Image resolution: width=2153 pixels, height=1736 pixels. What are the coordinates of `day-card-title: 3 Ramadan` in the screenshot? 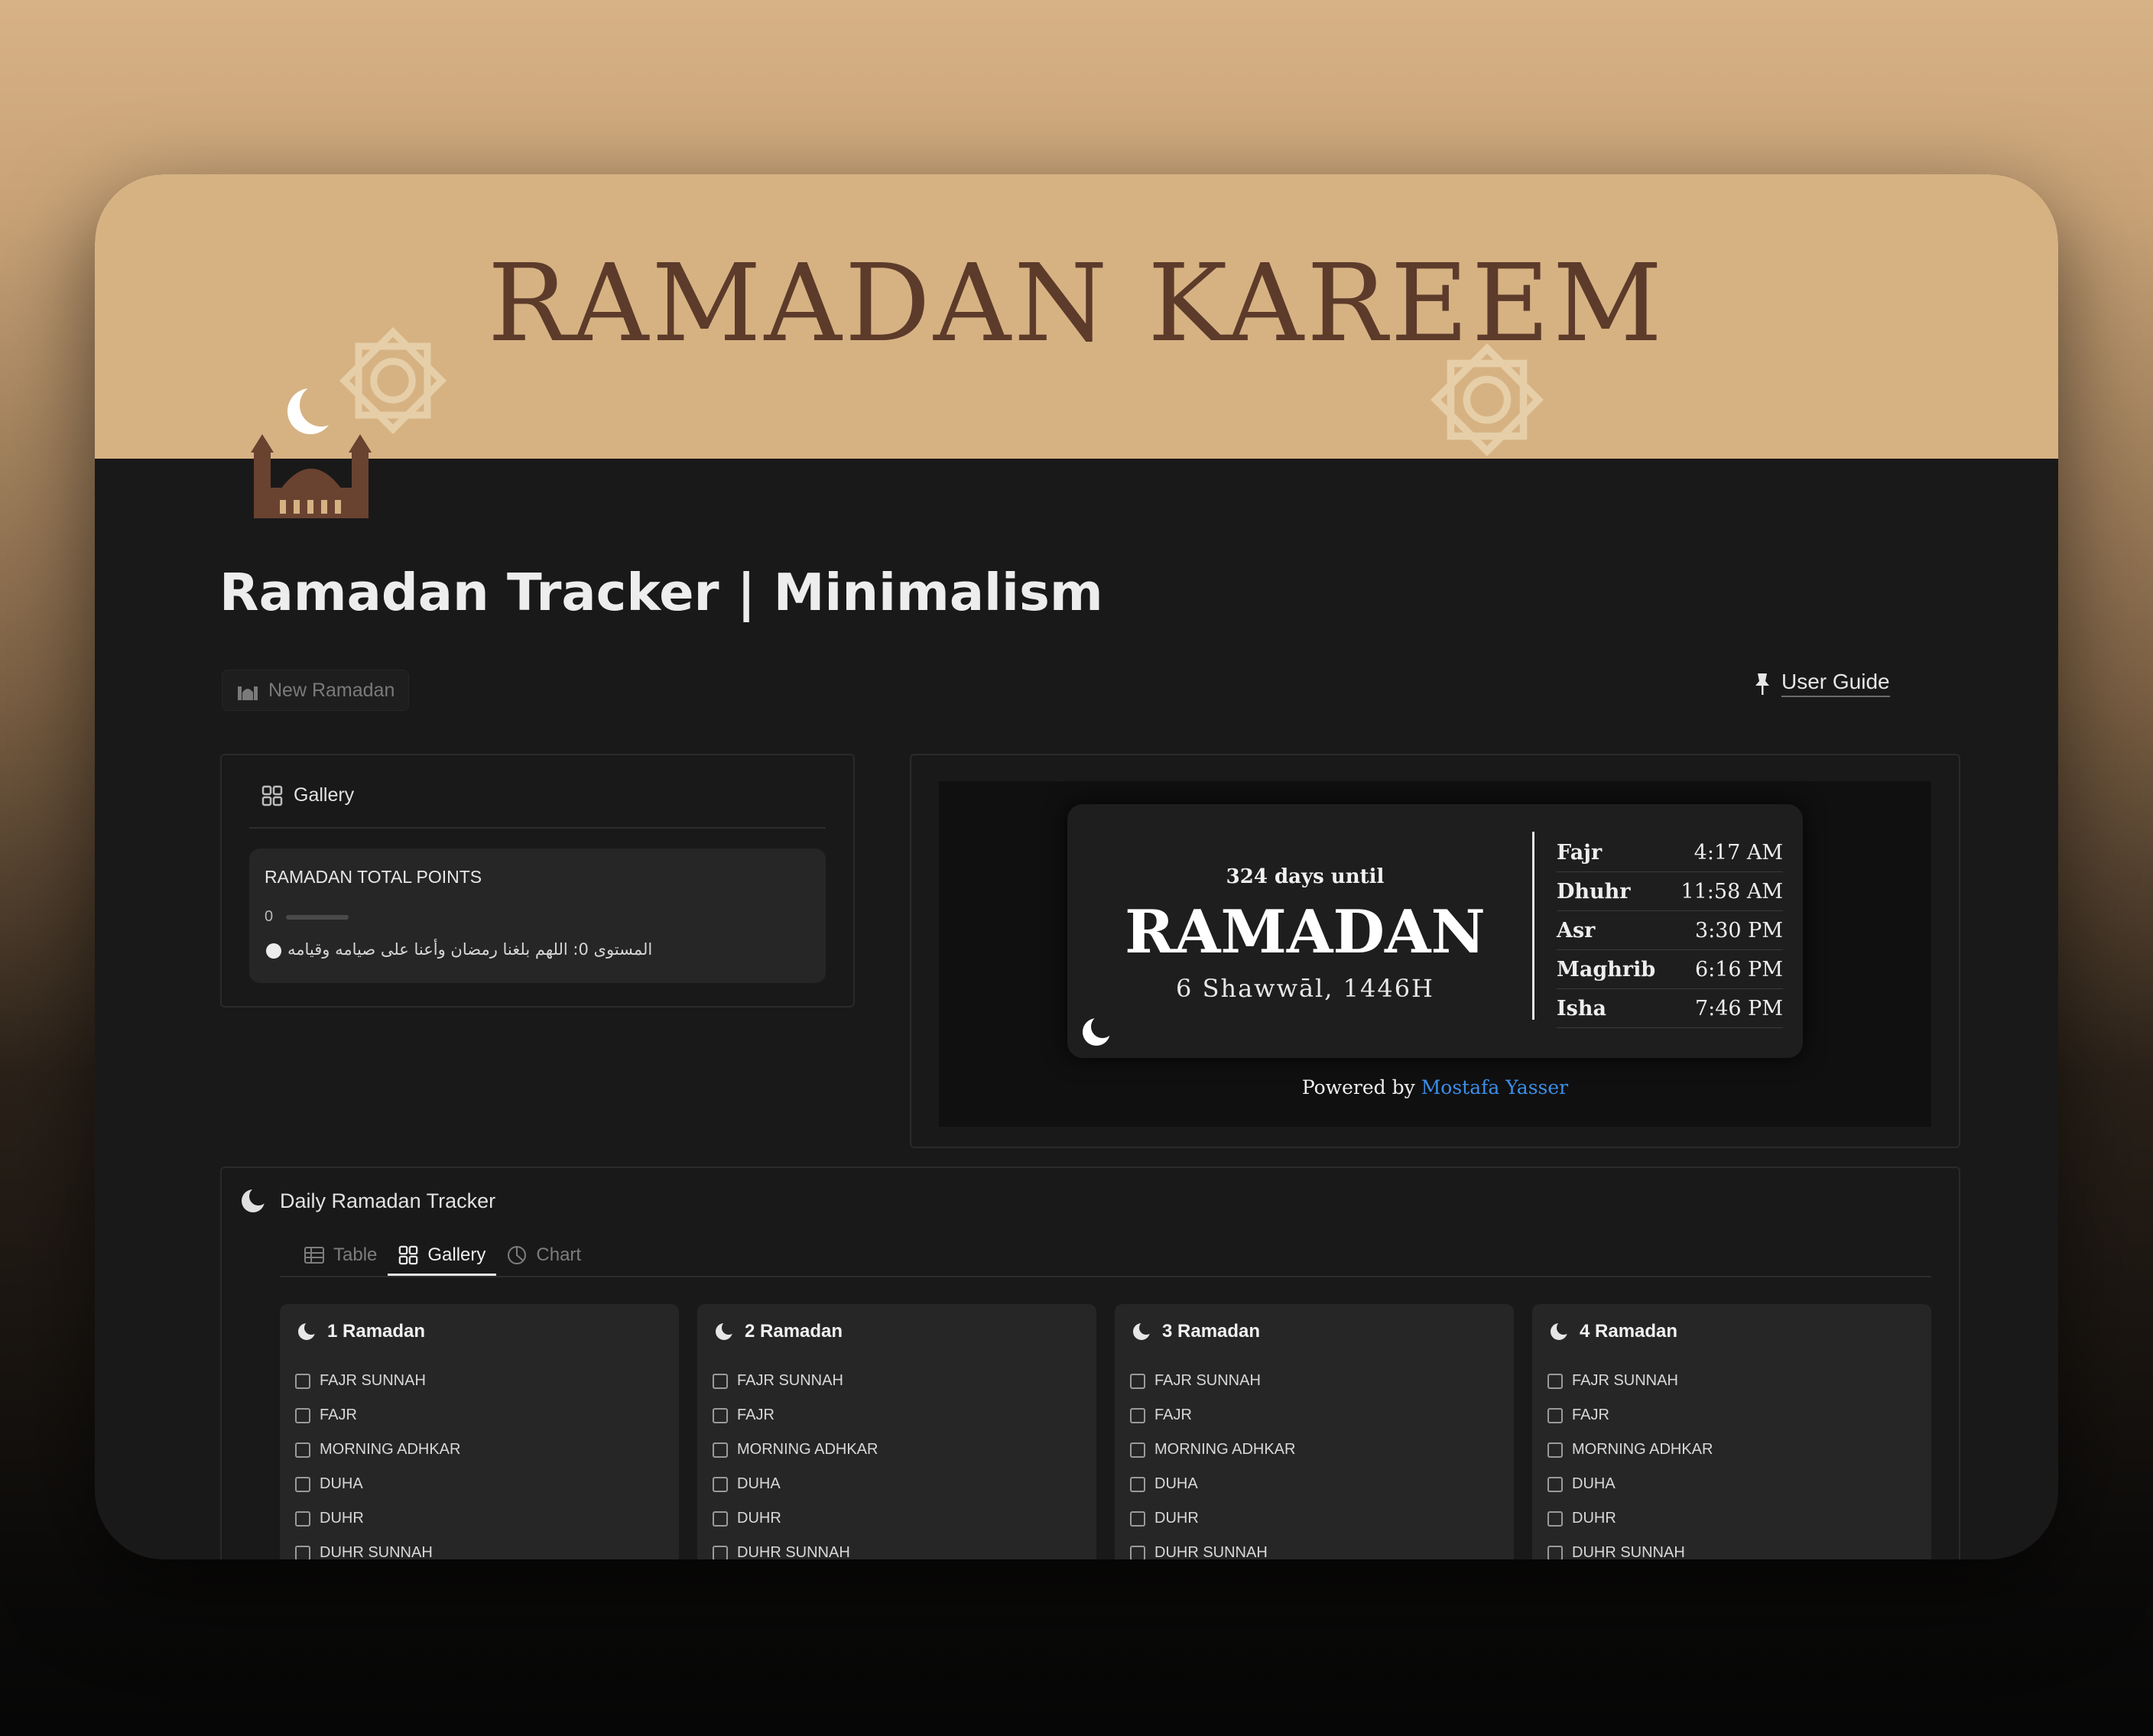 It's located at (1211, 1331).